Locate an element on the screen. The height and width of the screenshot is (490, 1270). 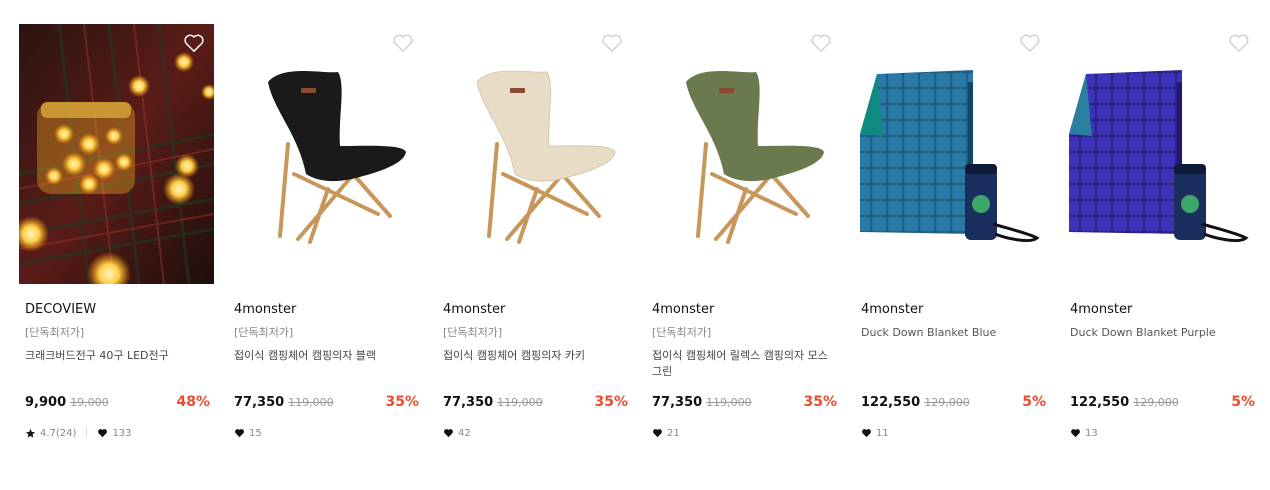
star-icon is located at coordinates (30, 433).